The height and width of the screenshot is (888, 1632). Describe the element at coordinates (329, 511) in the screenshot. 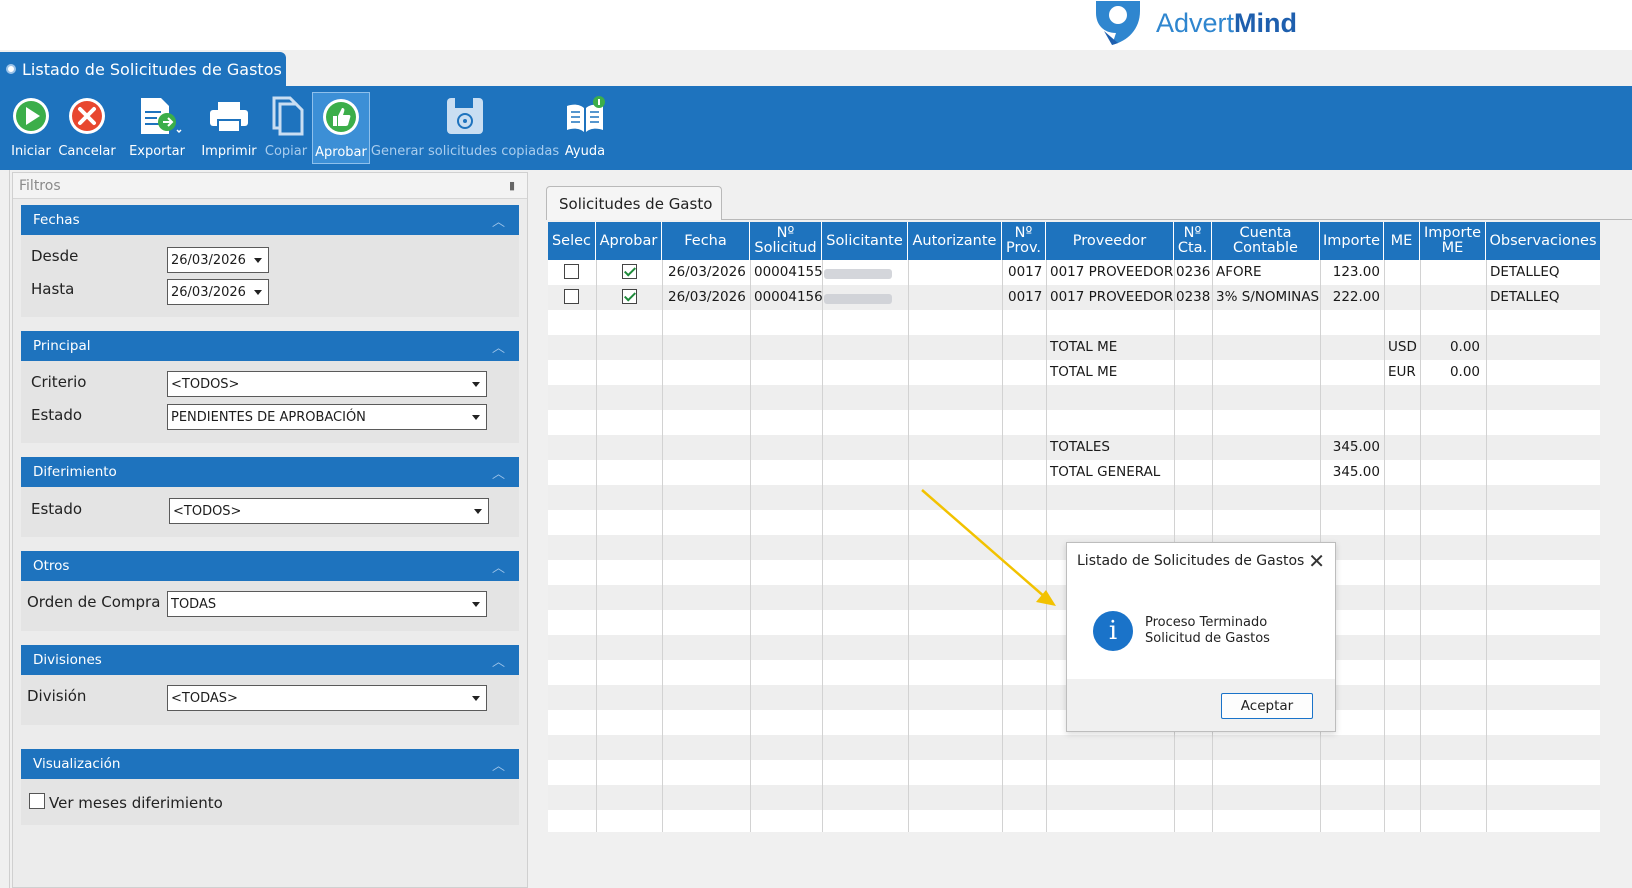

I see `diferimiento-estado-select: <TODOS>` at that location.